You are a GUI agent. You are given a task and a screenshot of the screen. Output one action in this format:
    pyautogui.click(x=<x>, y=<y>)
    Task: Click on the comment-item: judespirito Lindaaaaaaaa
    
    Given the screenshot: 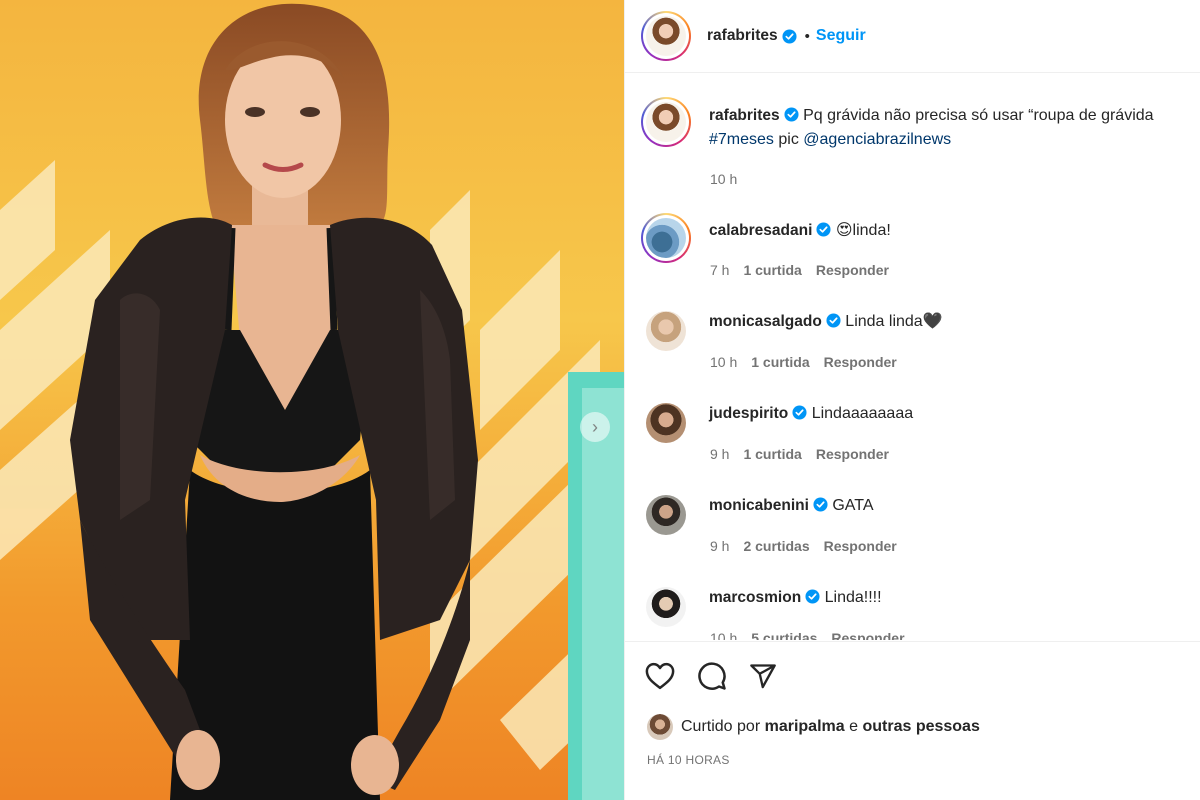 What is the action you would take?
    pyautogui.click(x=777, y=420)
    